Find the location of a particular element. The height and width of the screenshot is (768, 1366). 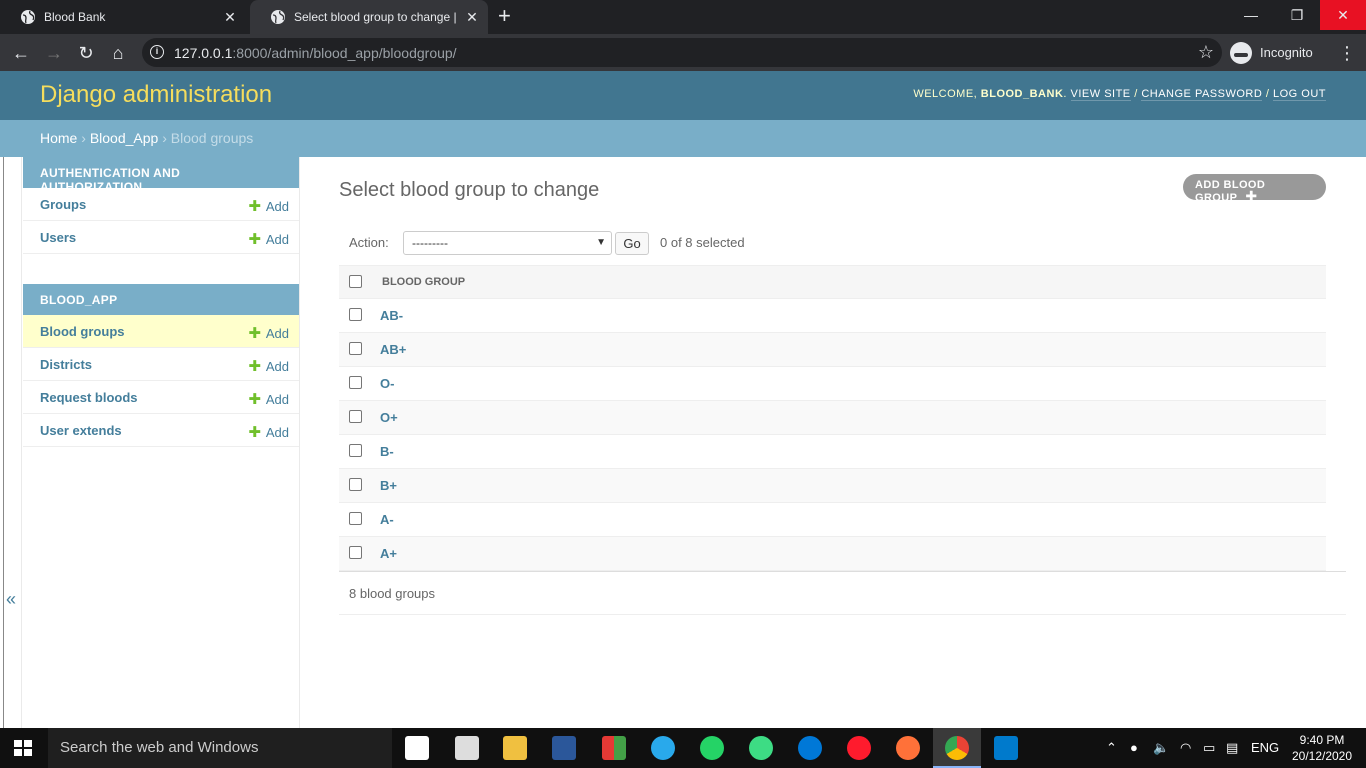

view-site-link: VIEW SITE is located at coordinates (1100, 94).